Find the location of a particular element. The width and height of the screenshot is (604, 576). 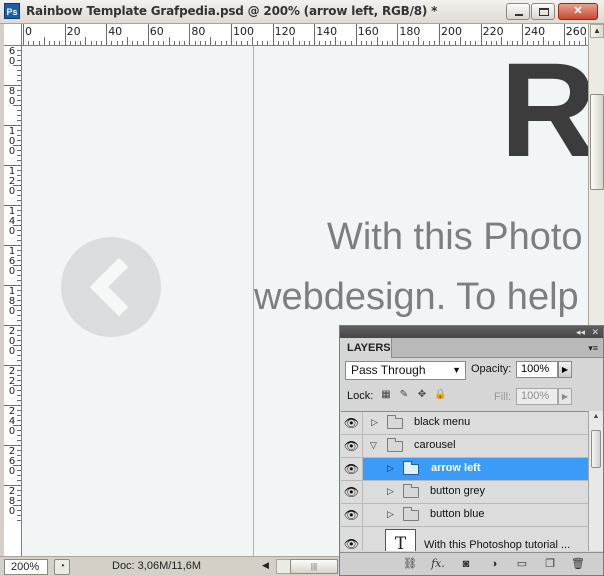

arrow-left-graphic is located at coordinates (111, 287).